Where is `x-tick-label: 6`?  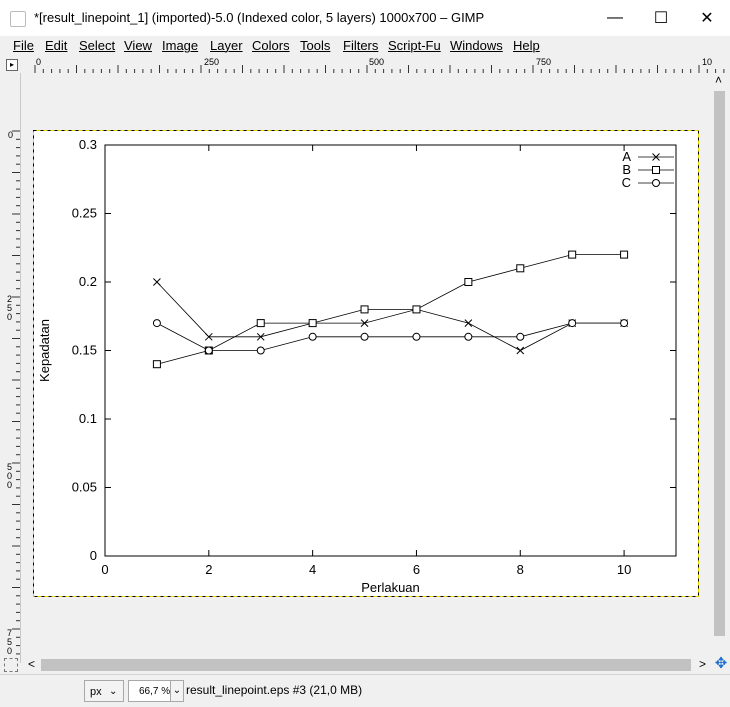 x-tick-label: 6 is located at coordinates (416, 569).